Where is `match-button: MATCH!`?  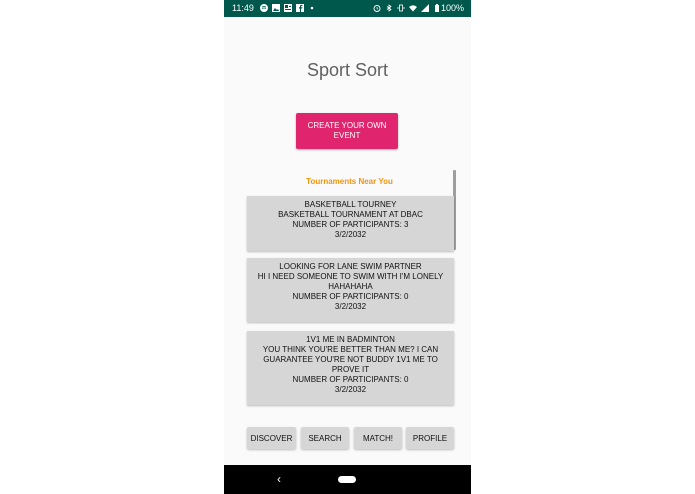
match-button: MATCH! is located at coordinates (378, 438).